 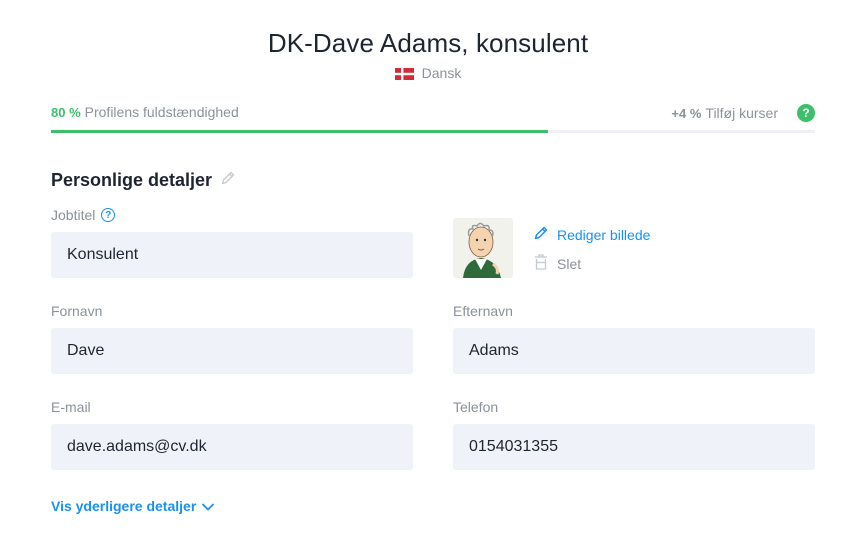 I want to click on lastname-label: Efternavn, so click(x=483, y=311).